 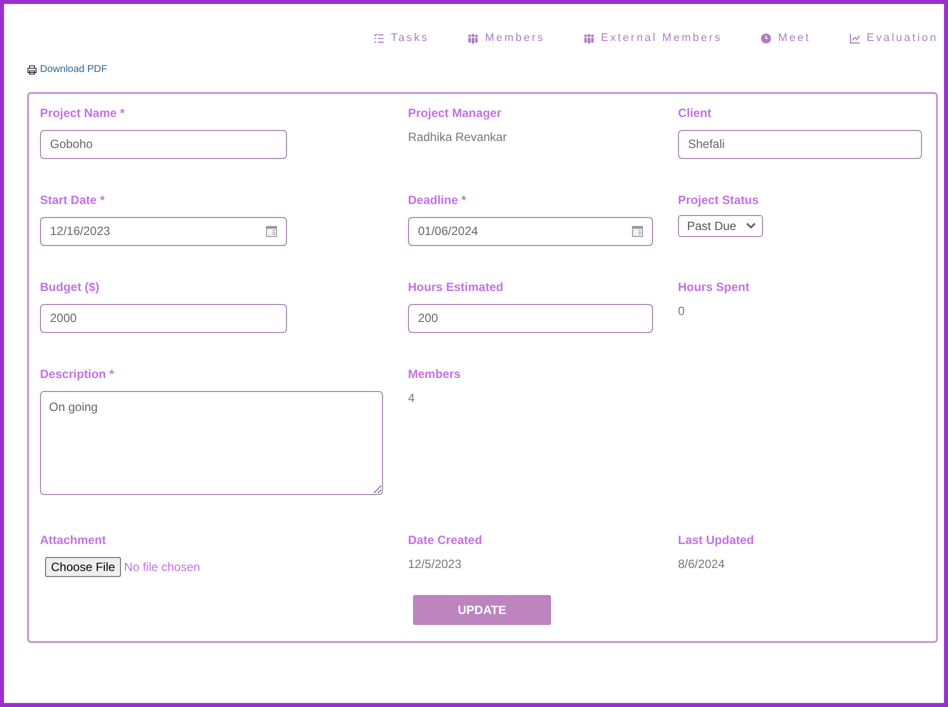 I want to click on field-value: 12/5/2023, so click(x=435, y=563).